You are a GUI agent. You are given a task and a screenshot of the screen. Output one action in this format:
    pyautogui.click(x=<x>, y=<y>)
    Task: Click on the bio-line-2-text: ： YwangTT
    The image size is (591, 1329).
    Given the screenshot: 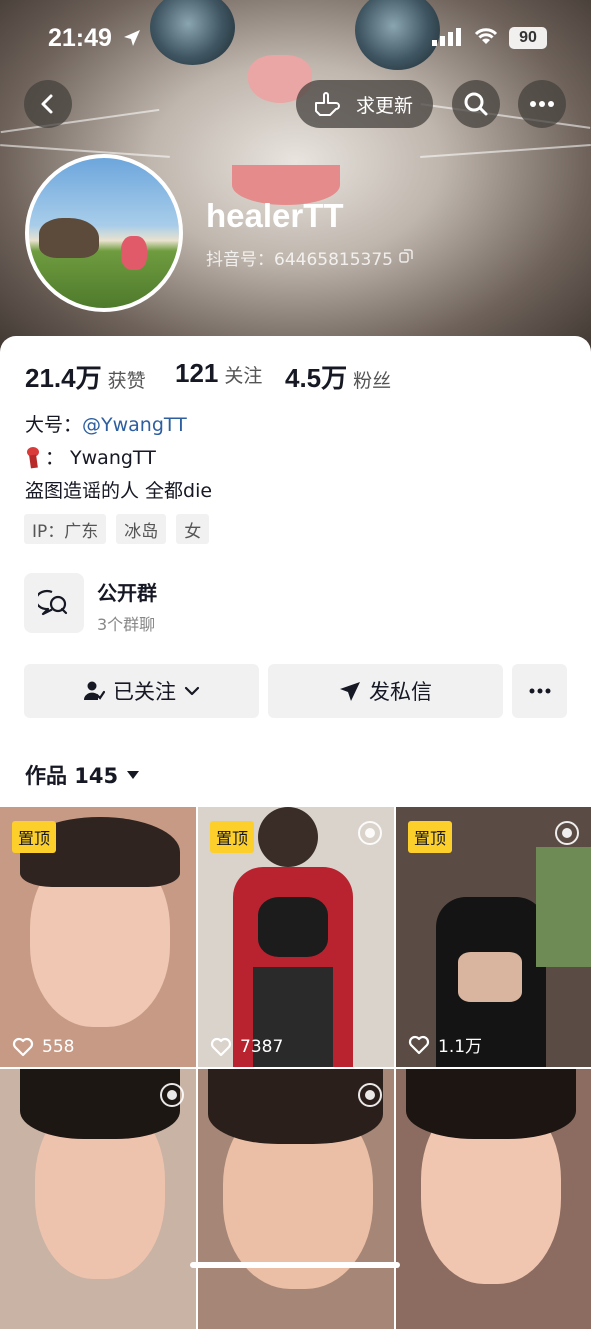 What is the action you would take?
    pyautogui.click(x=100, y=458)
    